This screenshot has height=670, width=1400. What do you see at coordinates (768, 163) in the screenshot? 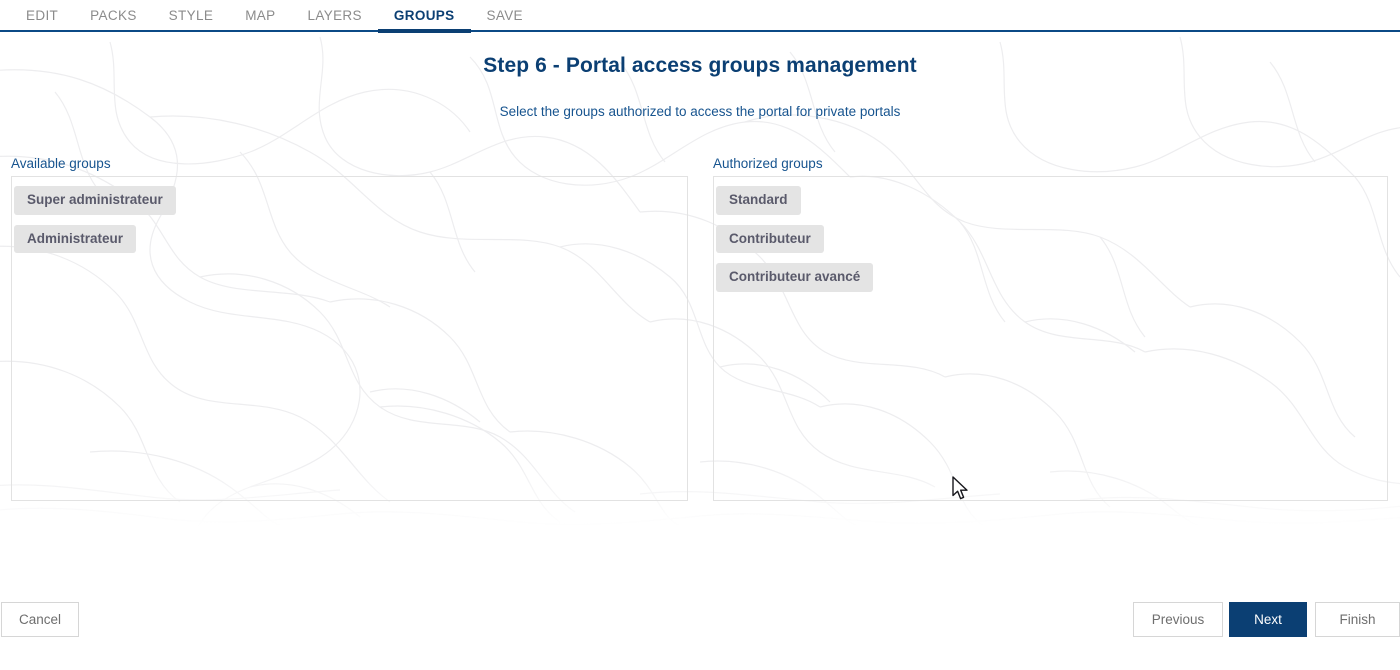
I see `authorized-groups-label: Authorized groups` at bounding box center [768, 163].